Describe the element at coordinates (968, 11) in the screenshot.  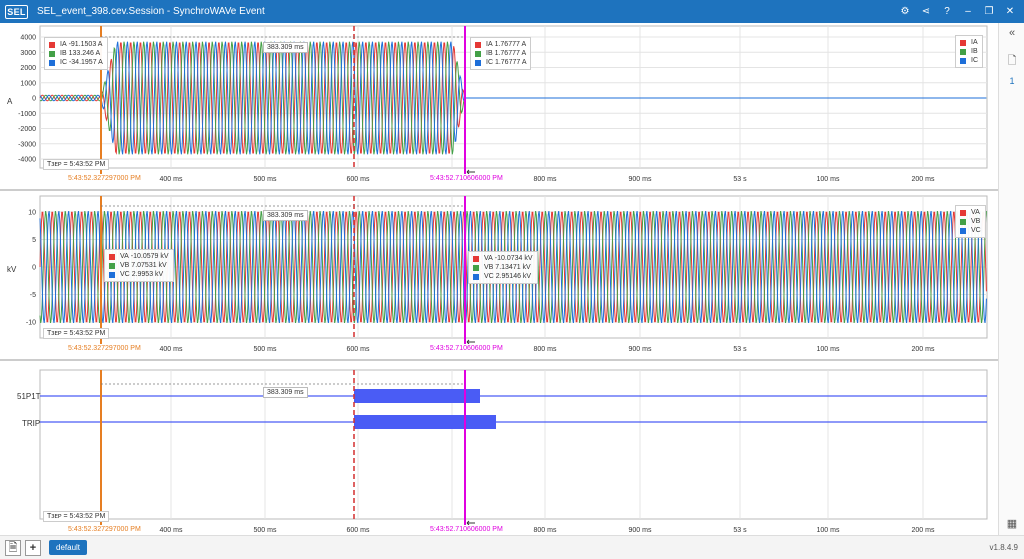
I see `minimize-icon: –` at that location.